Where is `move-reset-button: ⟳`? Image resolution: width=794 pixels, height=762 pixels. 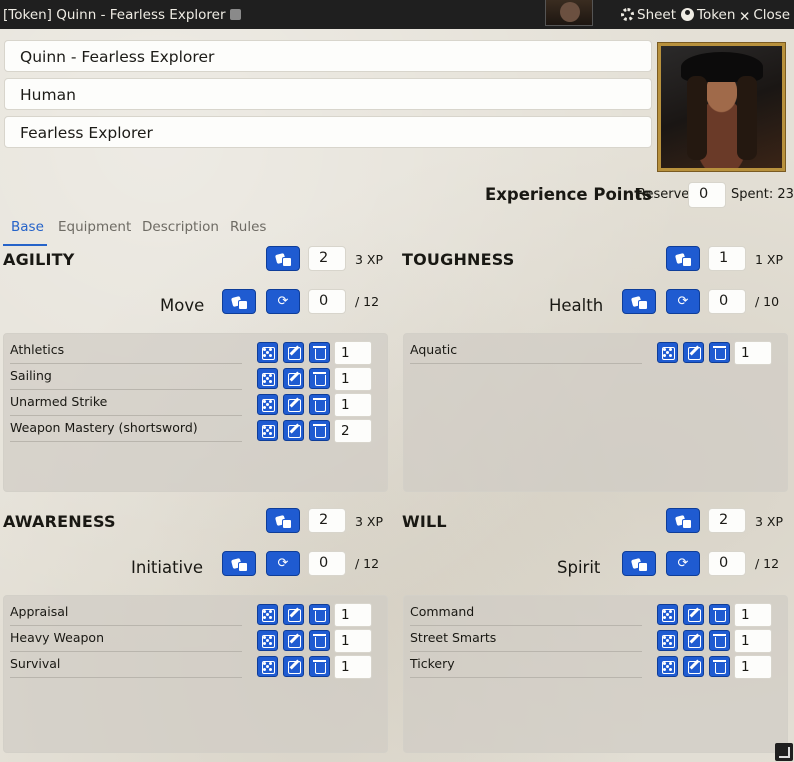
move-reset-button: ⟳ is located at coordinates (283, 301).